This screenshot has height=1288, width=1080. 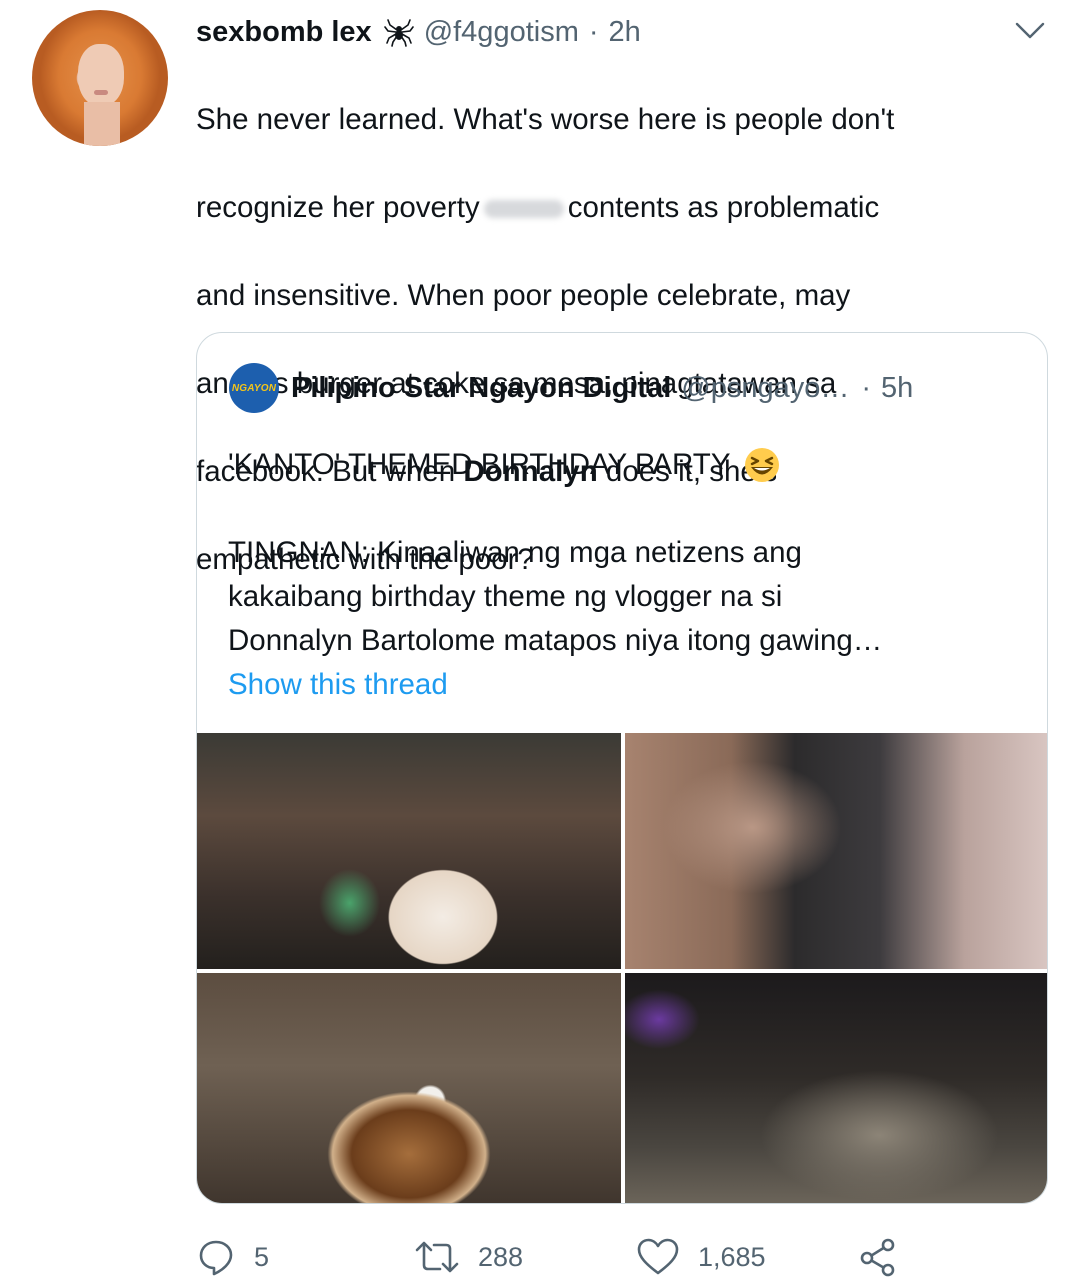 What do you see at coordinates (626, 1257) in the screenshot?
I see `tweet-actions: 5 288 1,685` at bounding box center [626, 1257].